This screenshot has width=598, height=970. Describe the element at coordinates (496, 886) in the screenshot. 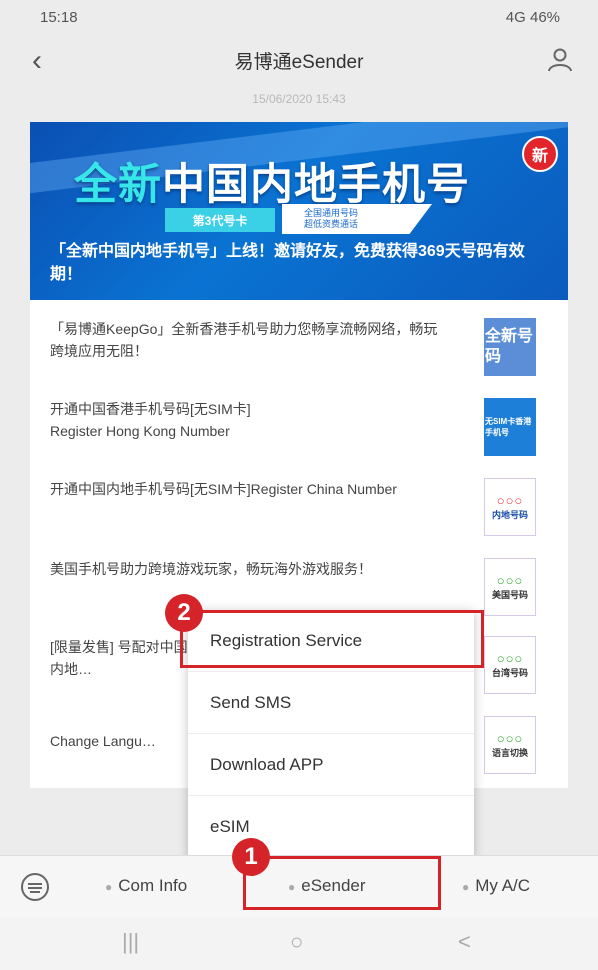

I see `tab-my-account: ● My A/C` at that location.